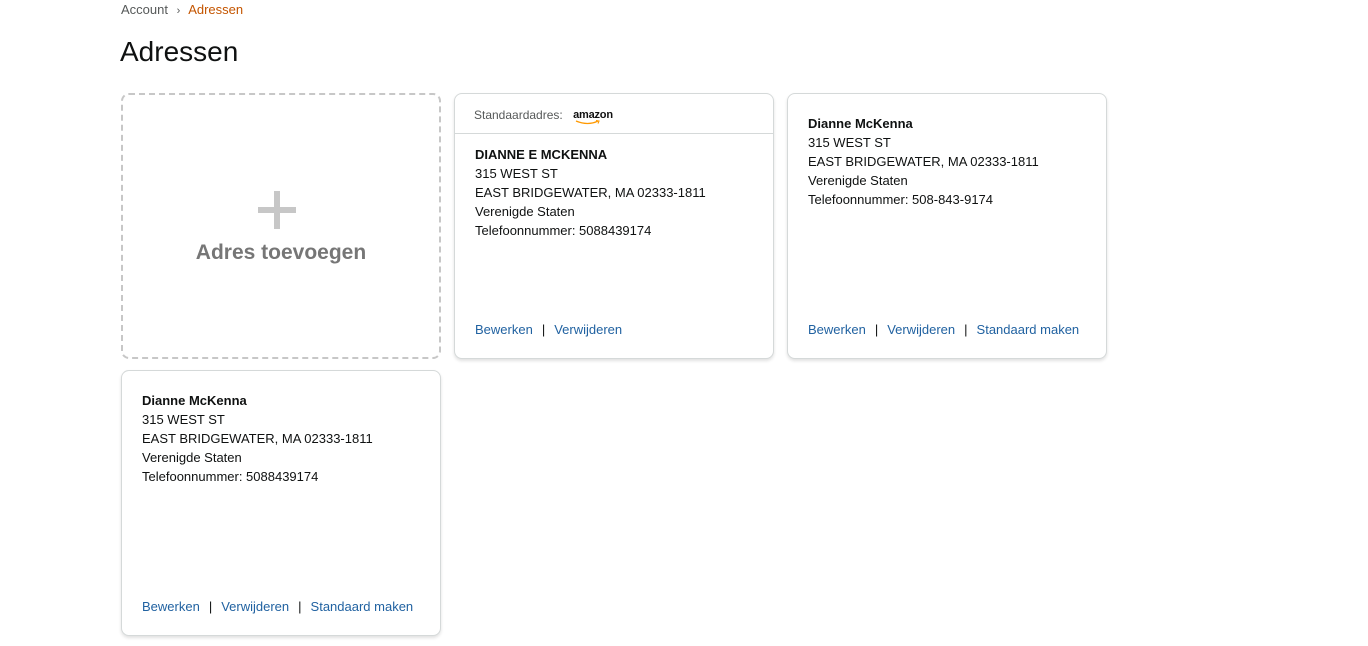 The image size is (1368, 646). I want to click on address-phone: Telefoonnummer: 508-843-9174, so click(901, 199).